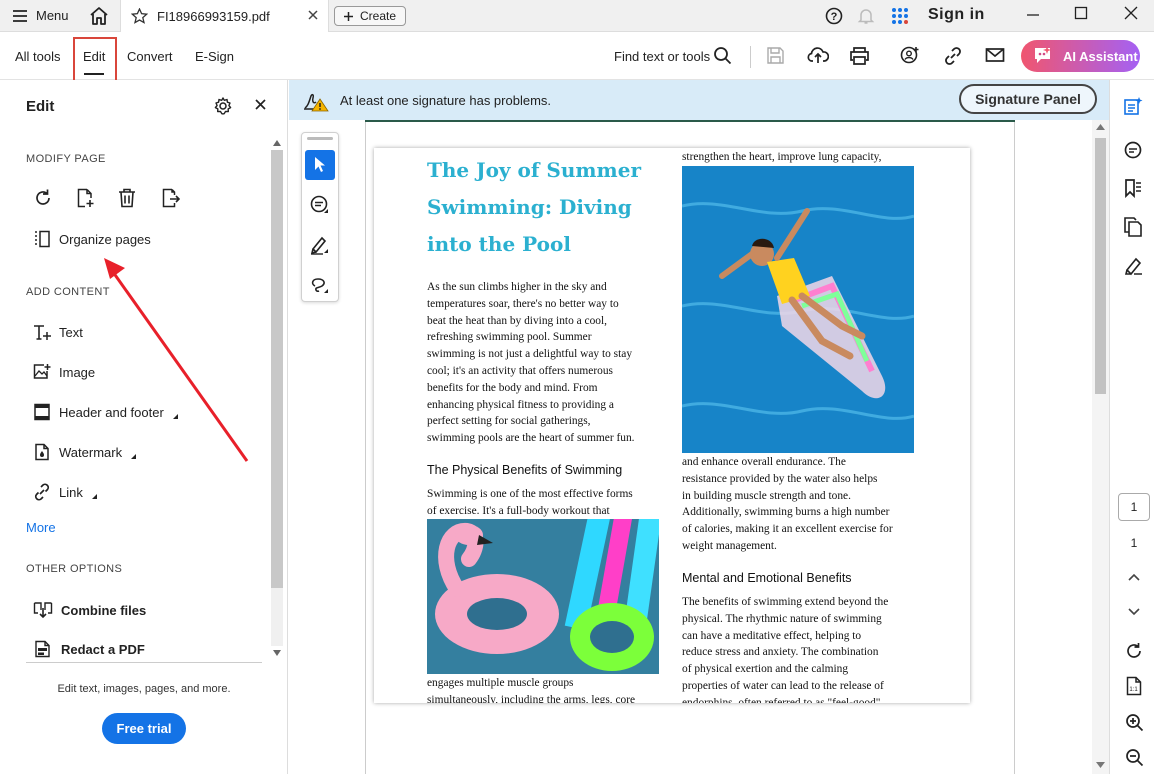 This screenshot has width=1154, height=774. Describe the element at coordinates (127, 198) in the screenshot. I see `delete-page-icon` at that location.